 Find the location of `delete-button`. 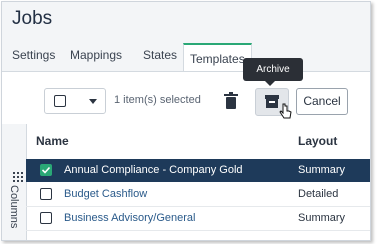

delete-button is located at coordinates (231, 102).